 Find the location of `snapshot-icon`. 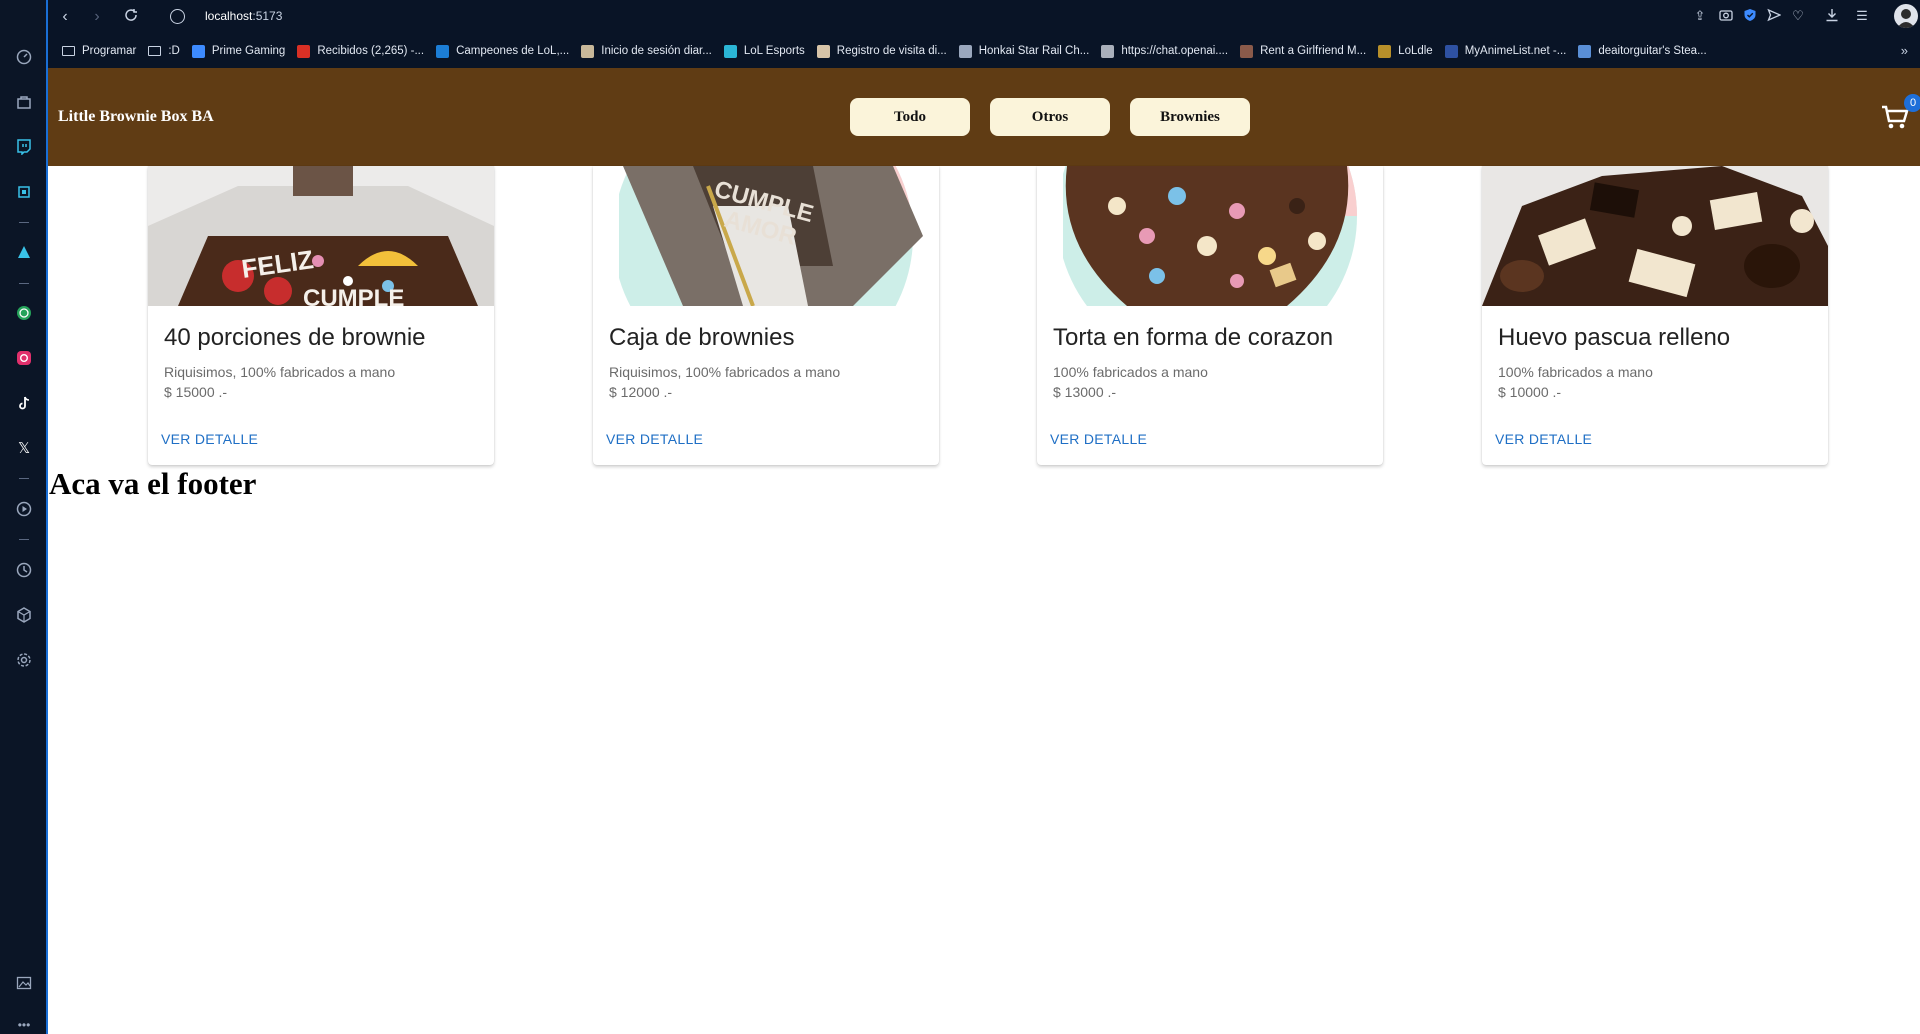

snapshot-icon is located at coordinates (1726, 16).